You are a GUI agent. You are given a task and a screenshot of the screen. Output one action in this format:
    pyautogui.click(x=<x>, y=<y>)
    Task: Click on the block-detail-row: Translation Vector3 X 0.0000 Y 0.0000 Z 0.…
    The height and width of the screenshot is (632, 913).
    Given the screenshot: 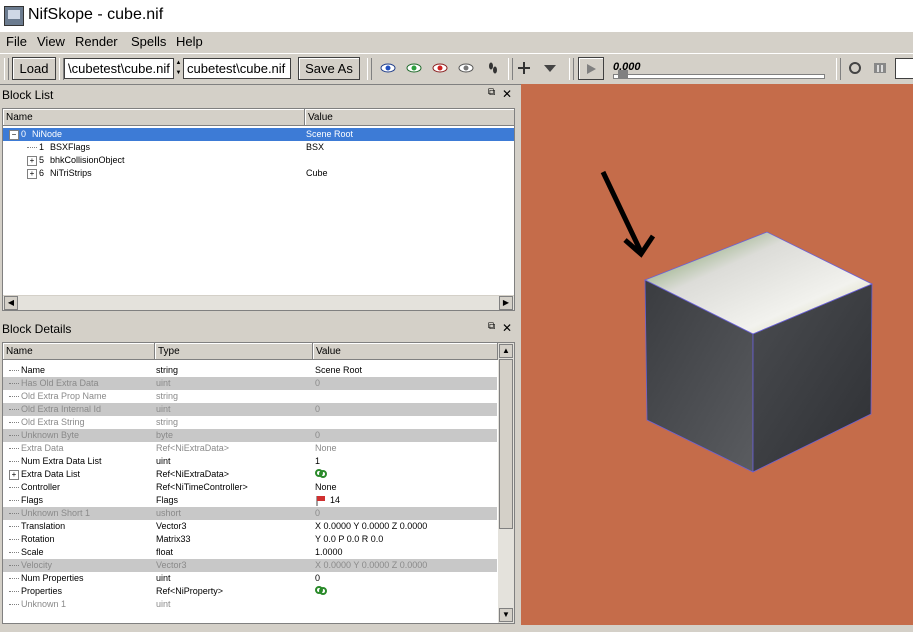 What is the action you would take?
    pyautogui.click(x=250, y=526)
    